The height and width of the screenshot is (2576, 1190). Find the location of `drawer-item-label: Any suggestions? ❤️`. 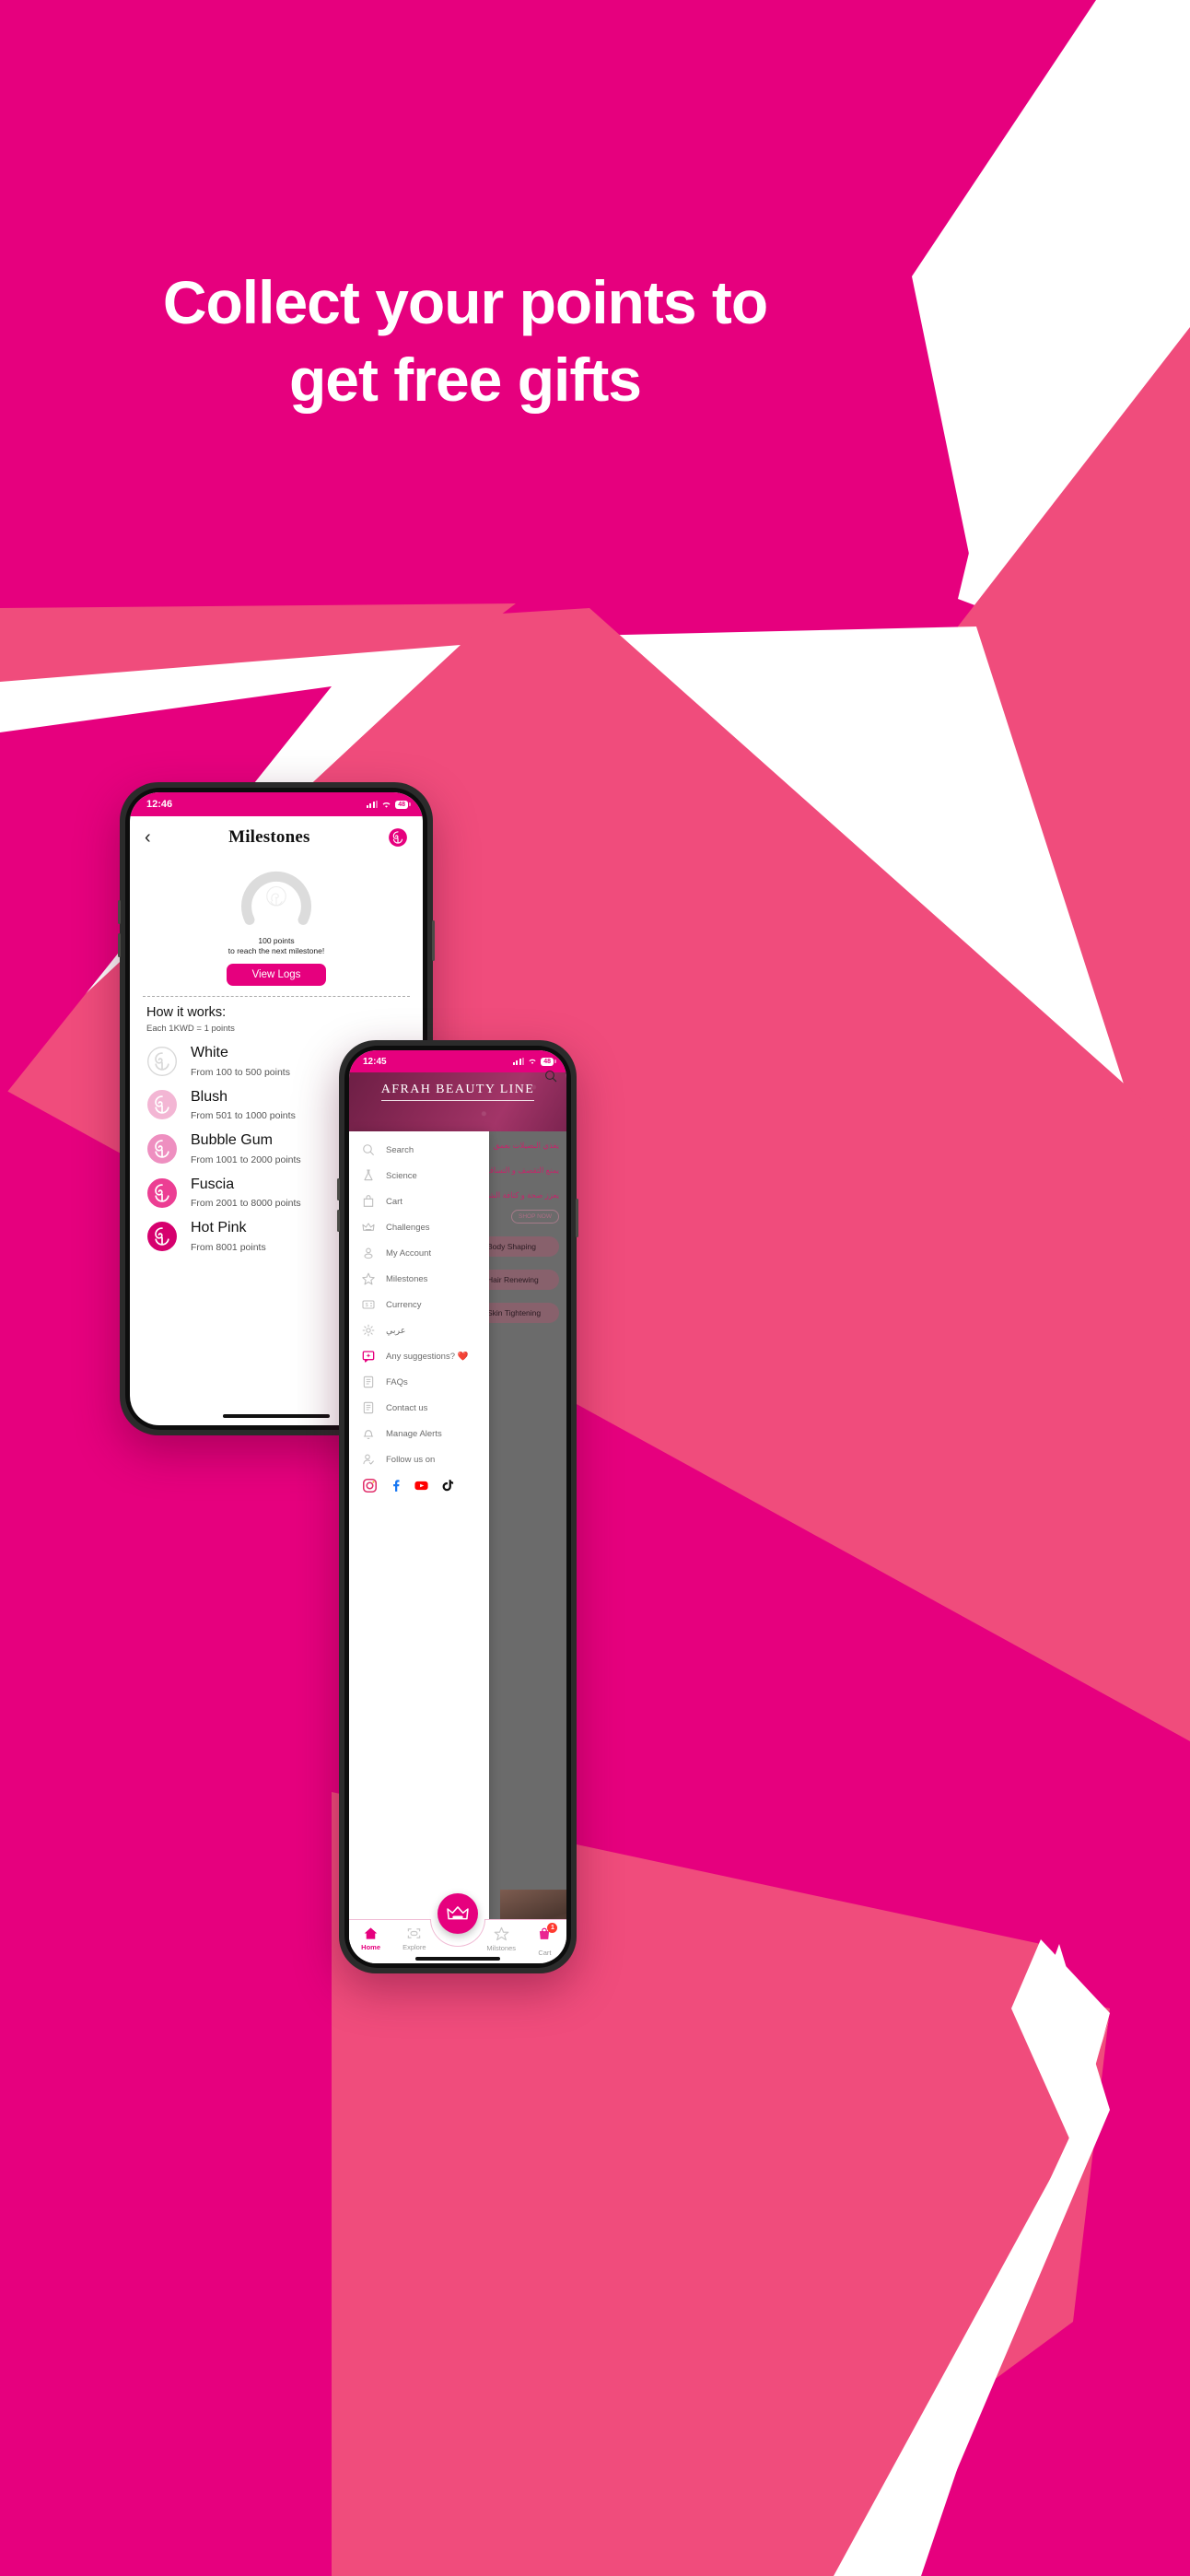

drawer-item-label: Any suggestions? ❤️ is located at coordinates (427, 1356).